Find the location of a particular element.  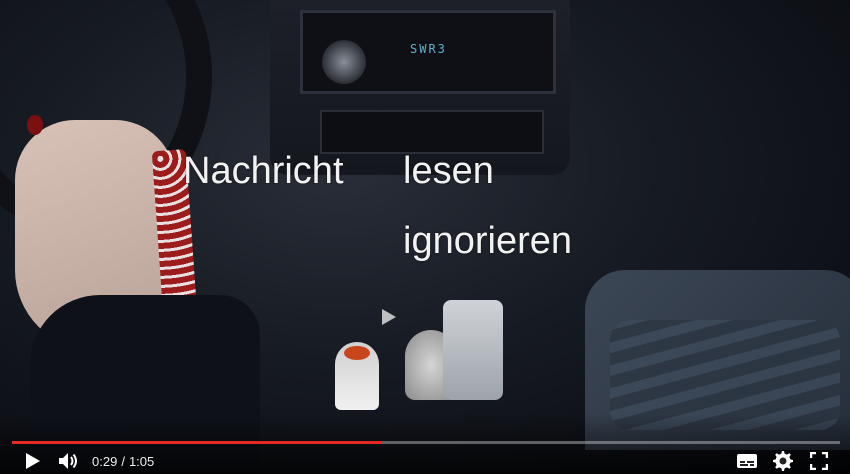

mute-button is located at coordinates (69, 461).